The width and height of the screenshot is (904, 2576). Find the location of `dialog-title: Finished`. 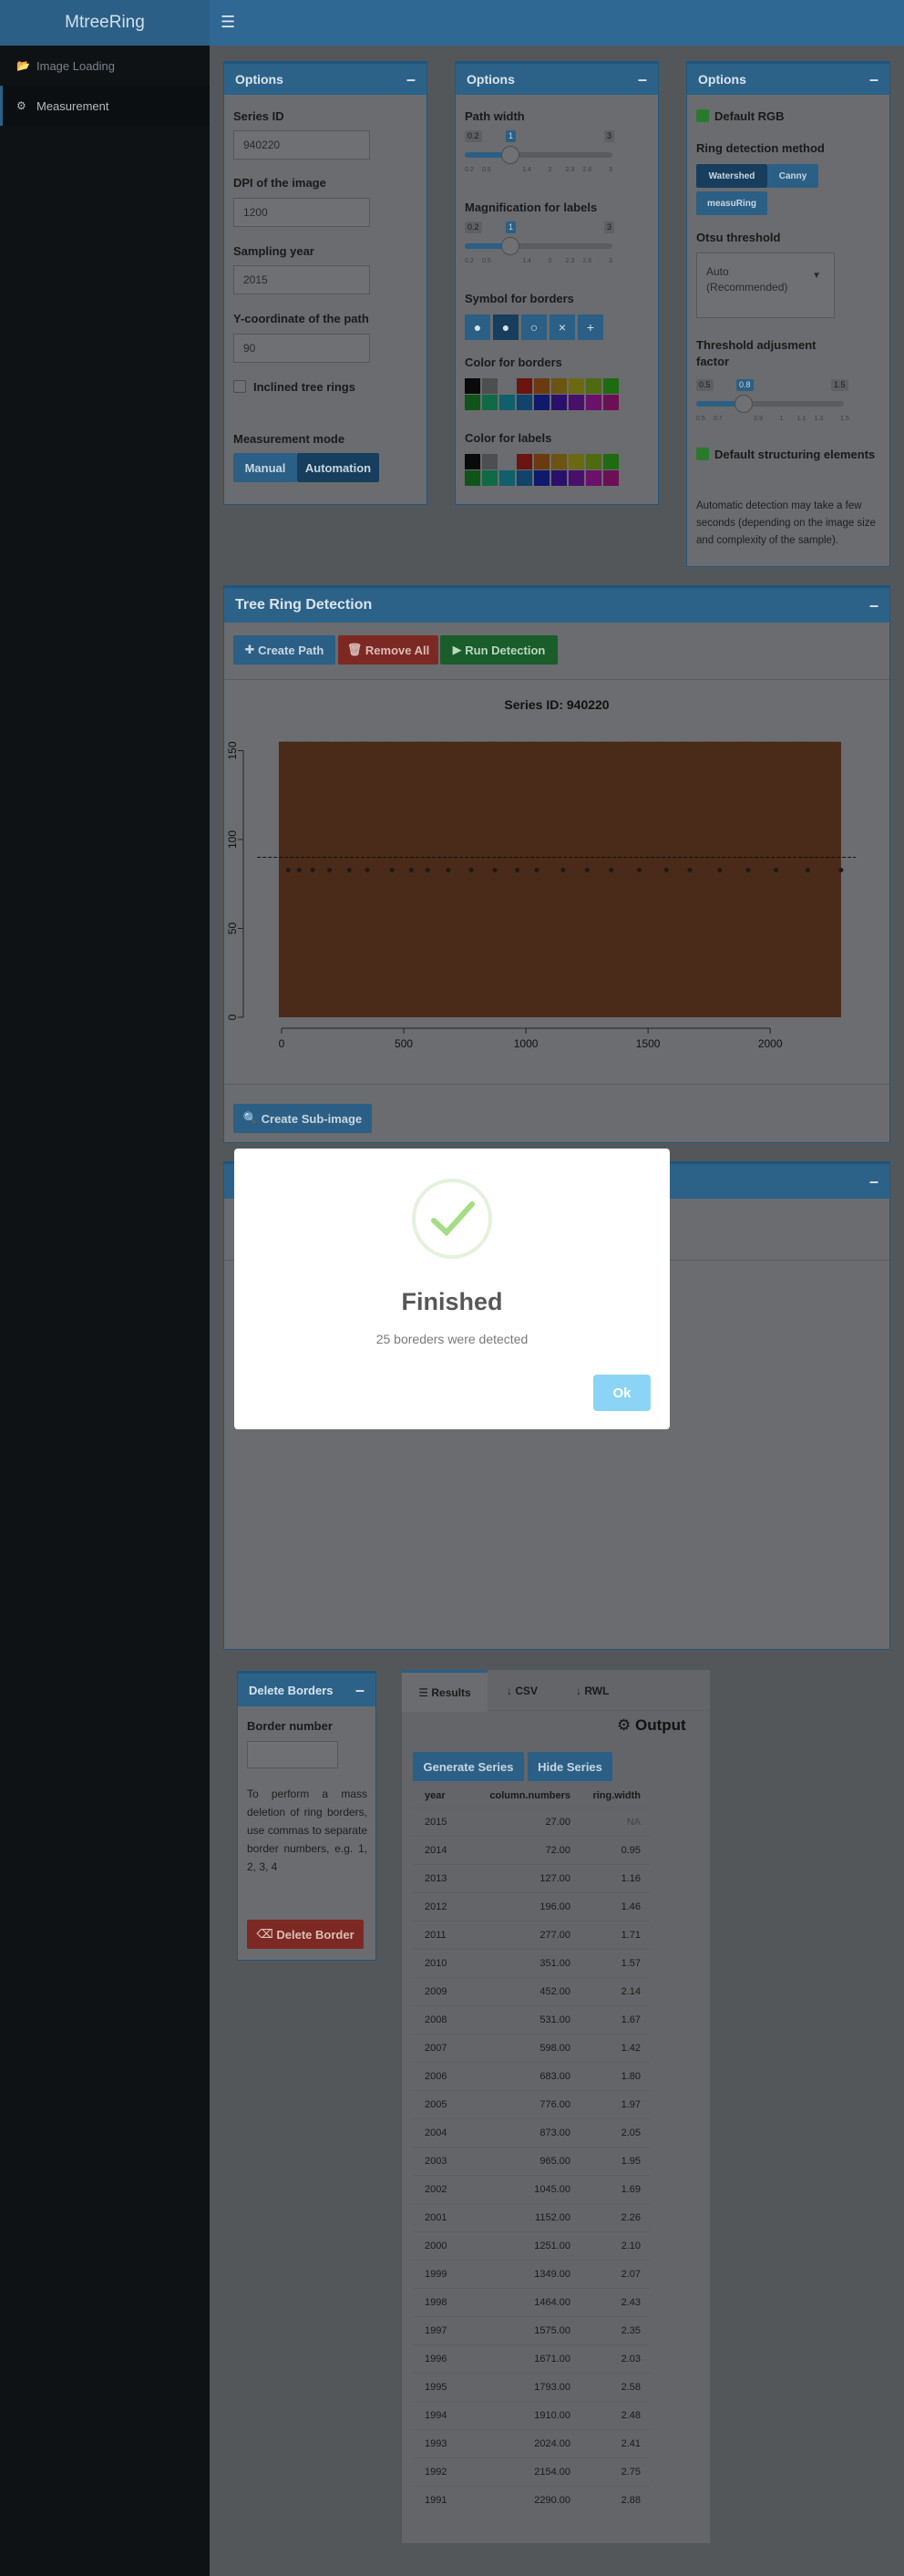

dialog-title: Finished is located at coordinates (452, 1301).